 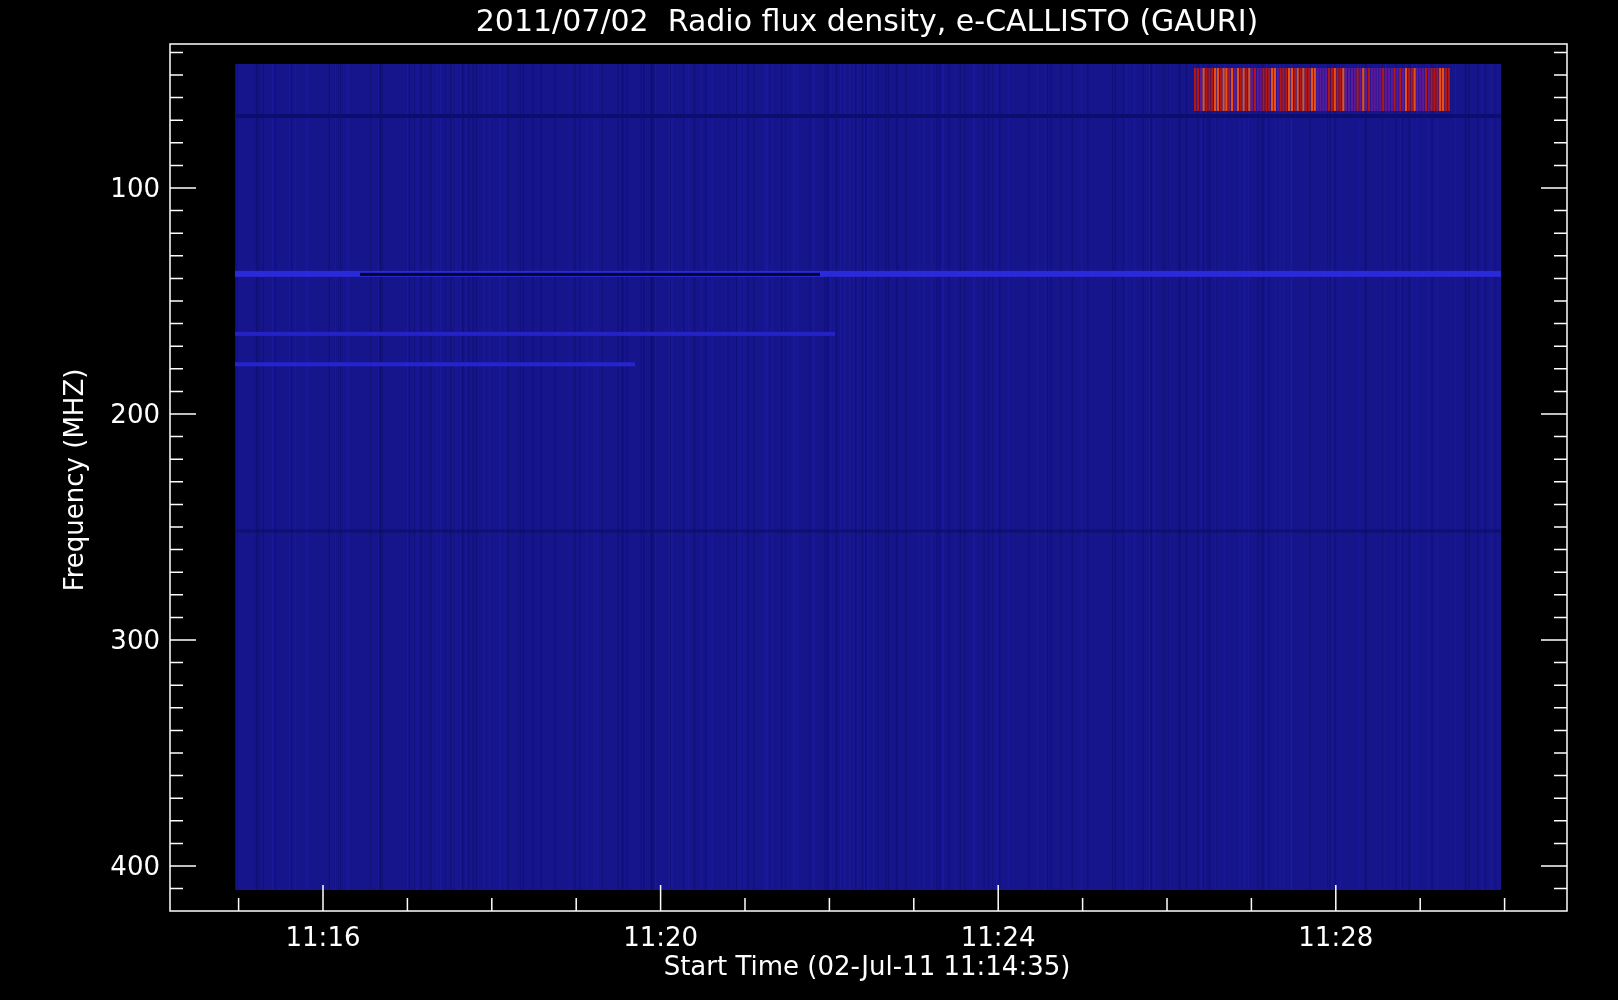 What do you see at coordinates (135, 866) in the screenshot?
I see `axis-tick-label: 400` at bounding box center [135, 866].